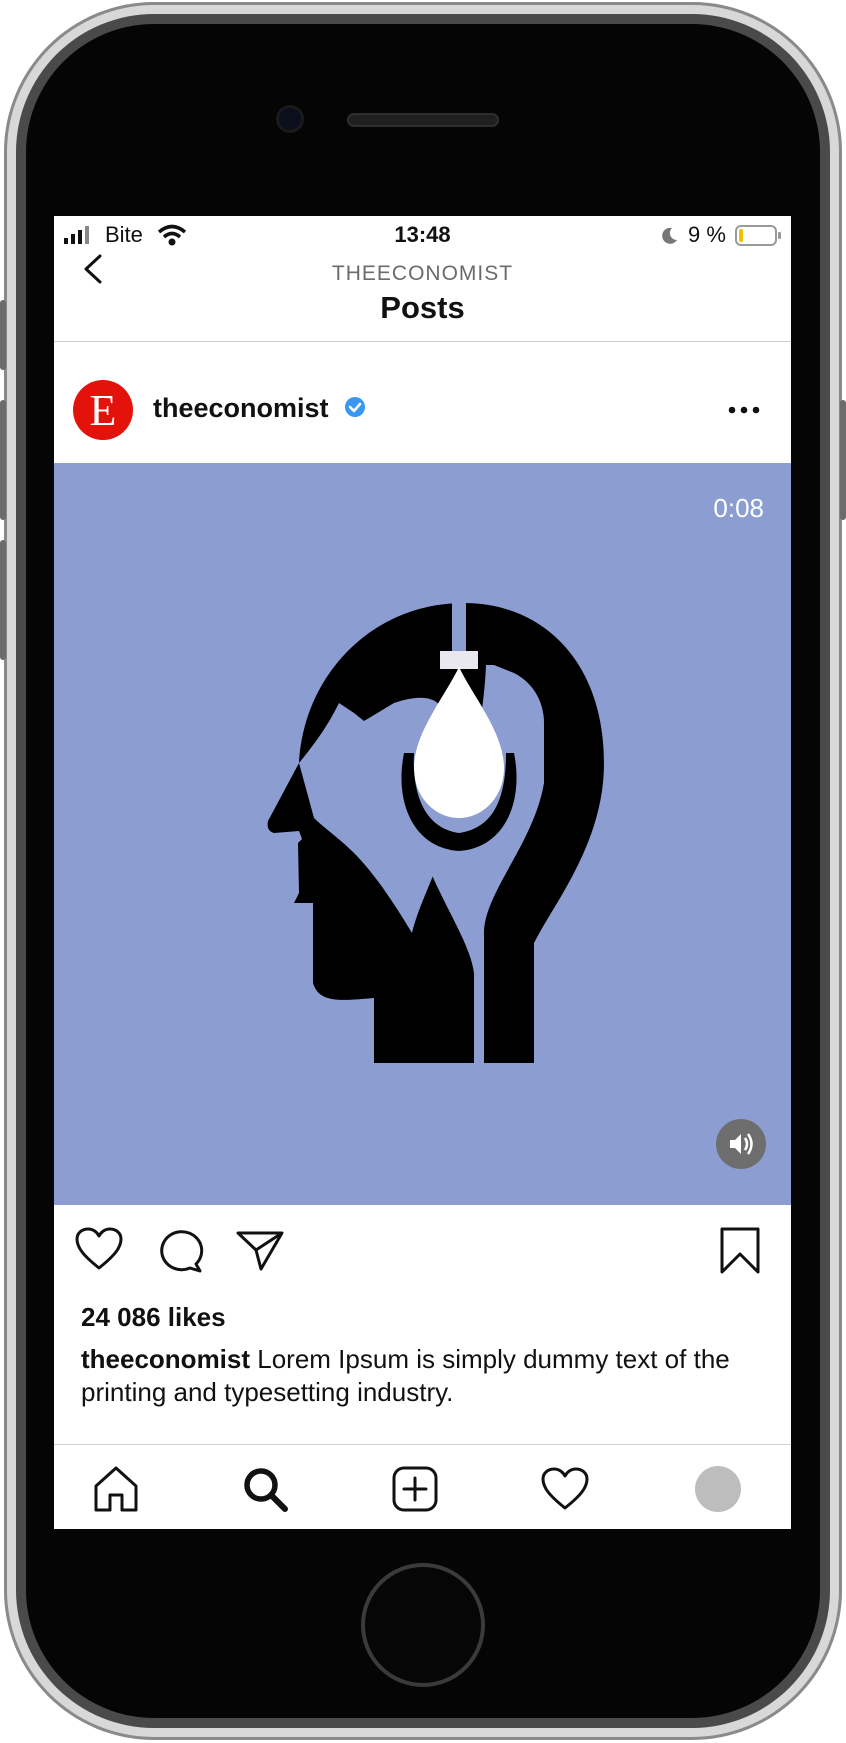 The height and width of the screenshot is (1743, 846). I want to click on search-icon, so click(266, 1490).